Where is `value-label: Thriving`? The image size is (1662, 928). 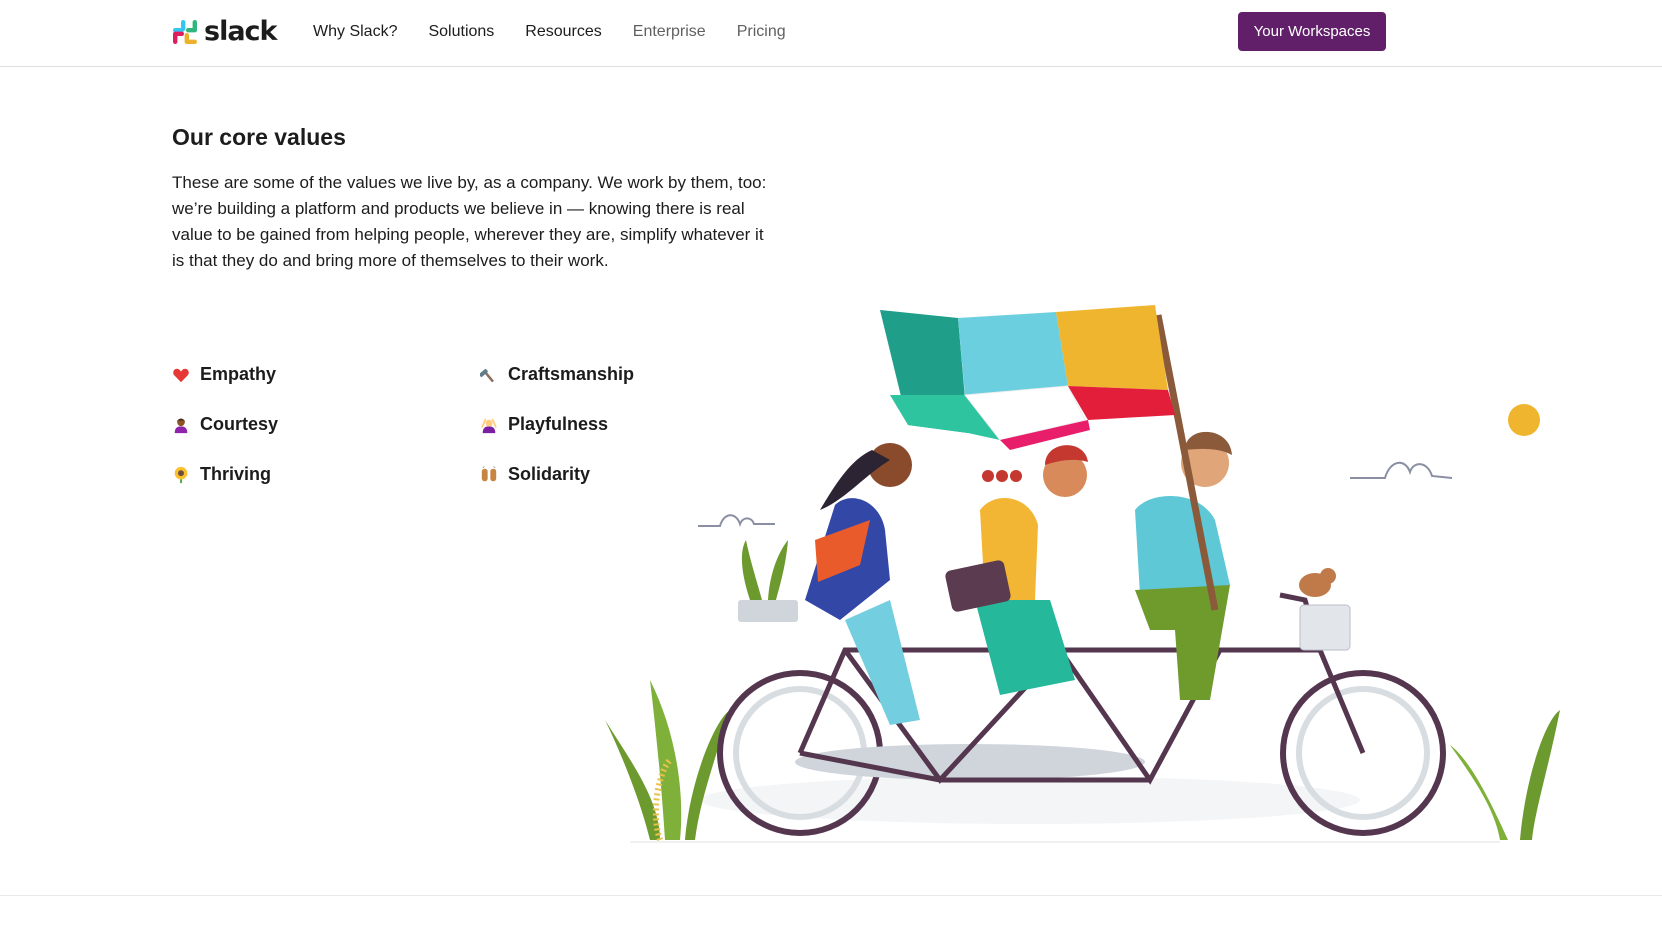
value-label: Thriving is located at coordinates (235, 474).